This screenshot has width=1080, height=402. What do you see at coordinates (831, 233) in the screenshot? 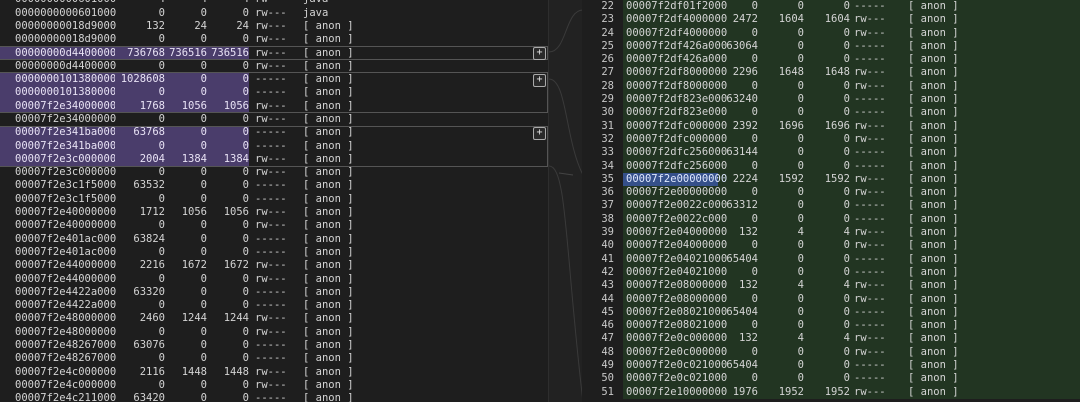
I see `table-row: 39 00007f2e04000000 132 4 4 rw--- [ anon ]` at bounding box center [831, 233].